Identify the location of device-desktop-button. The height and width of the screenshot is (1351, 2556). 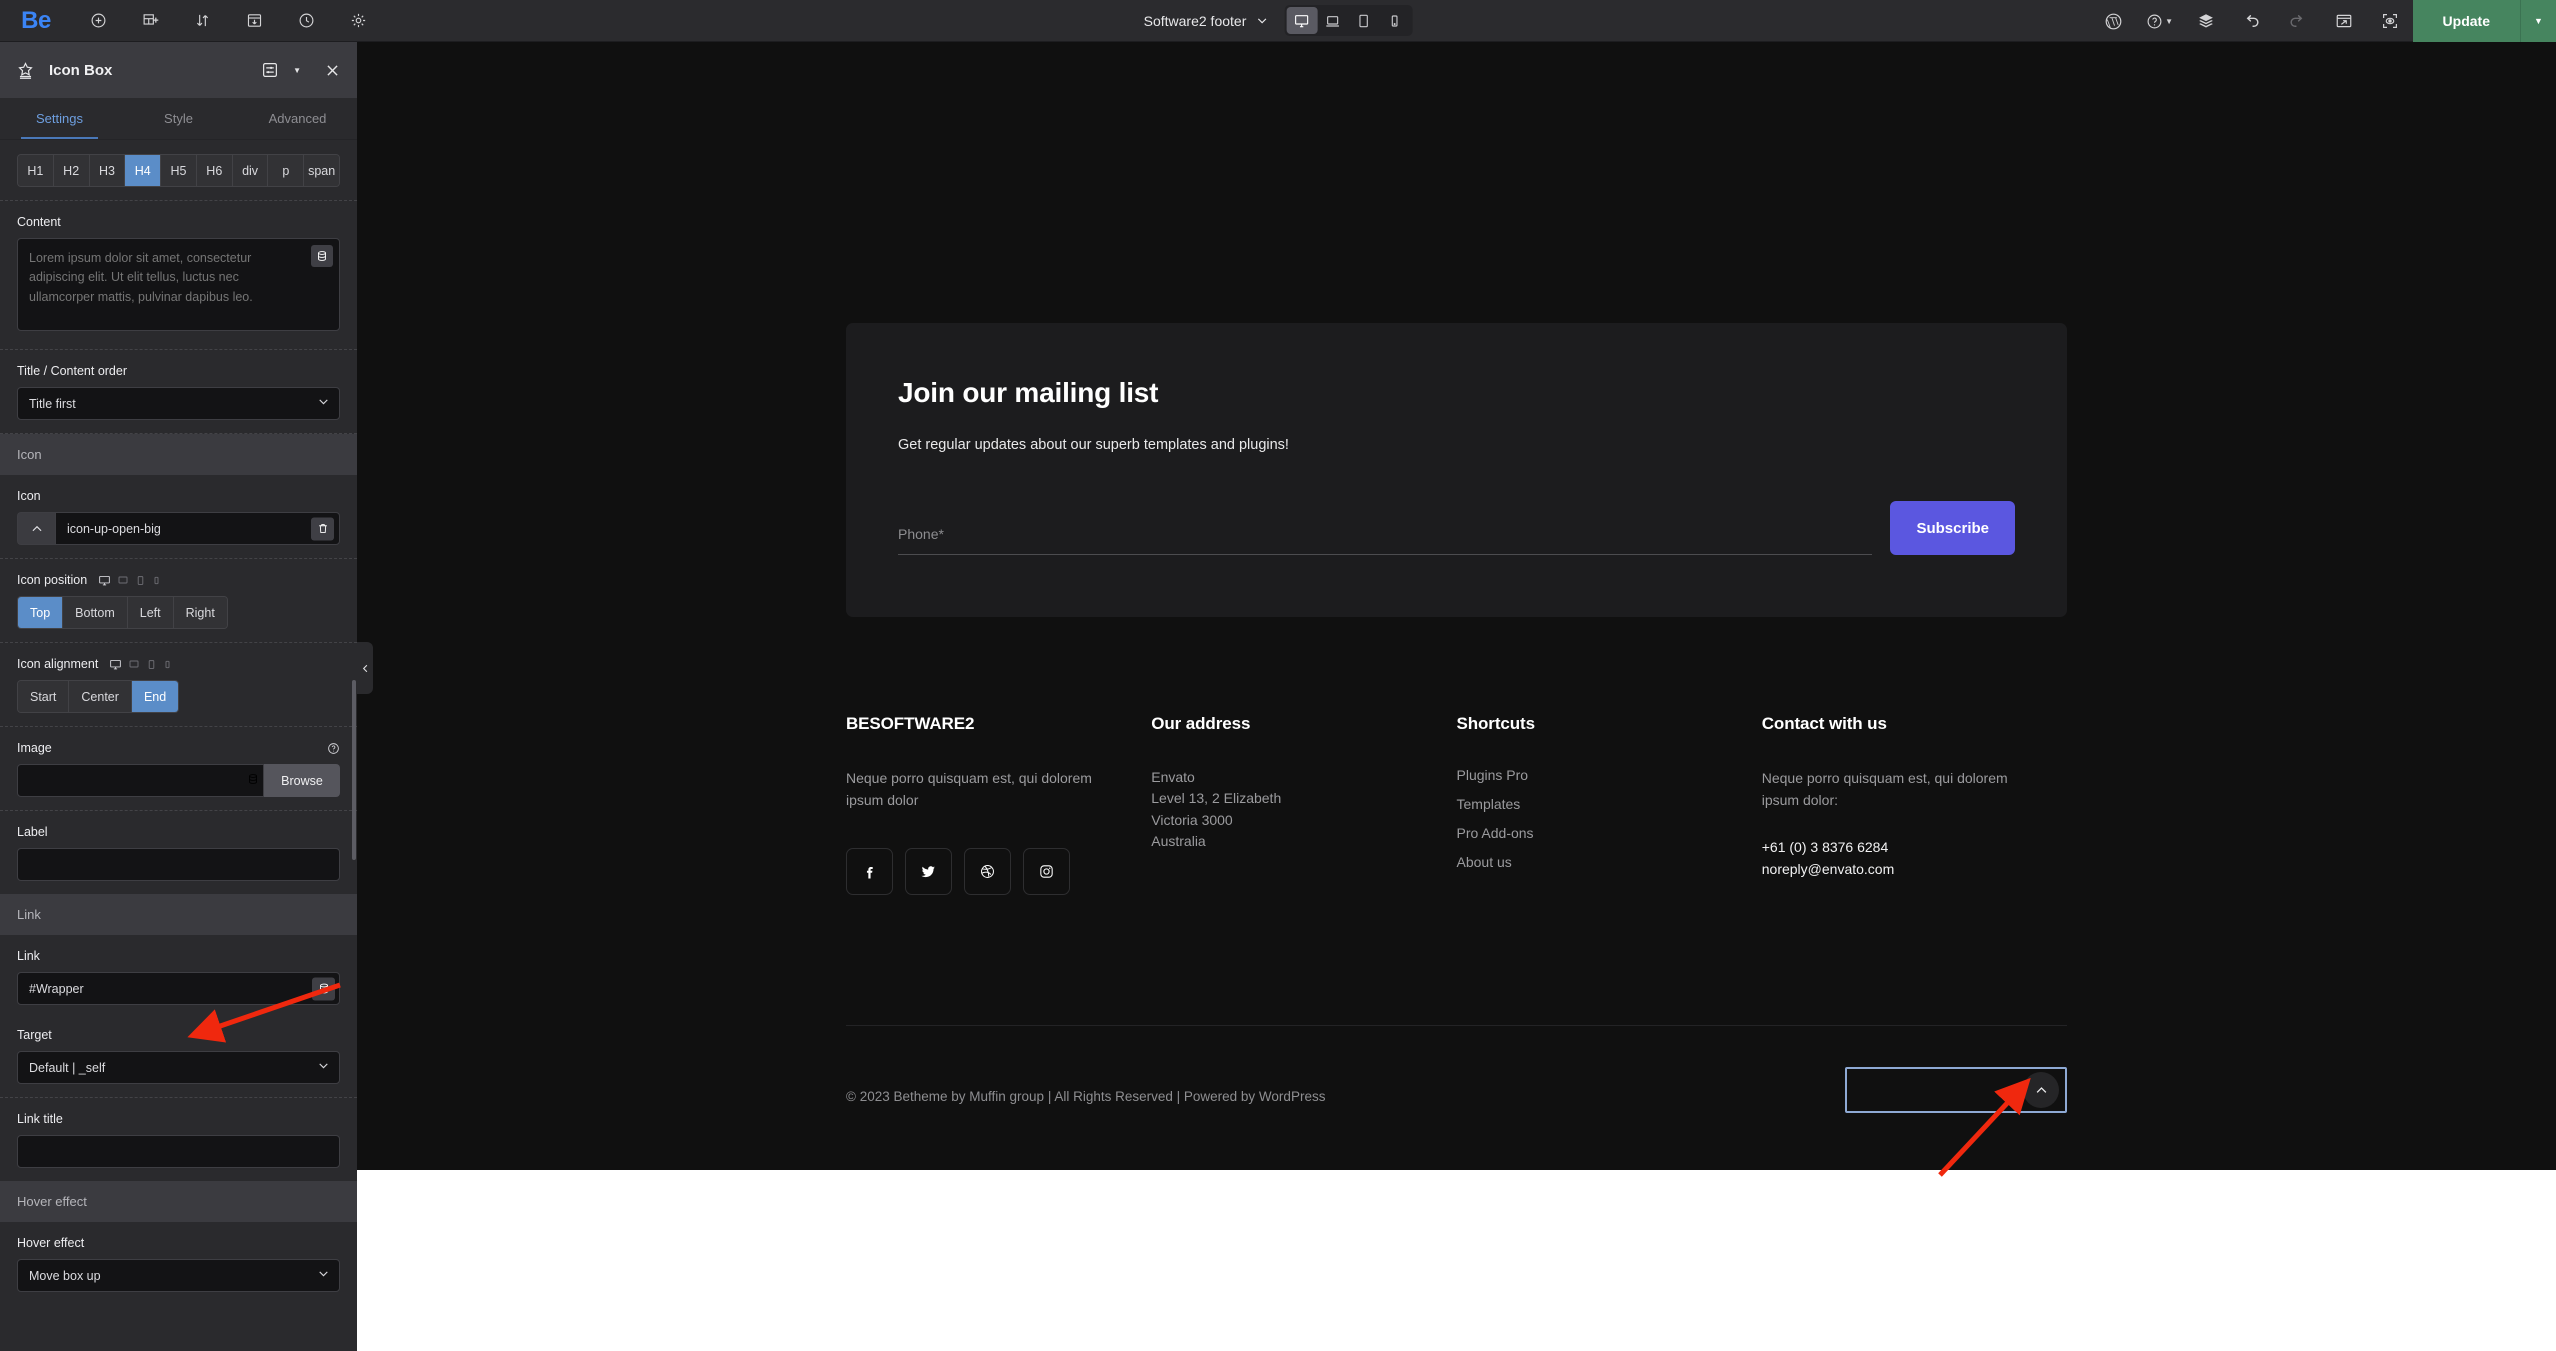
(1302, 20).